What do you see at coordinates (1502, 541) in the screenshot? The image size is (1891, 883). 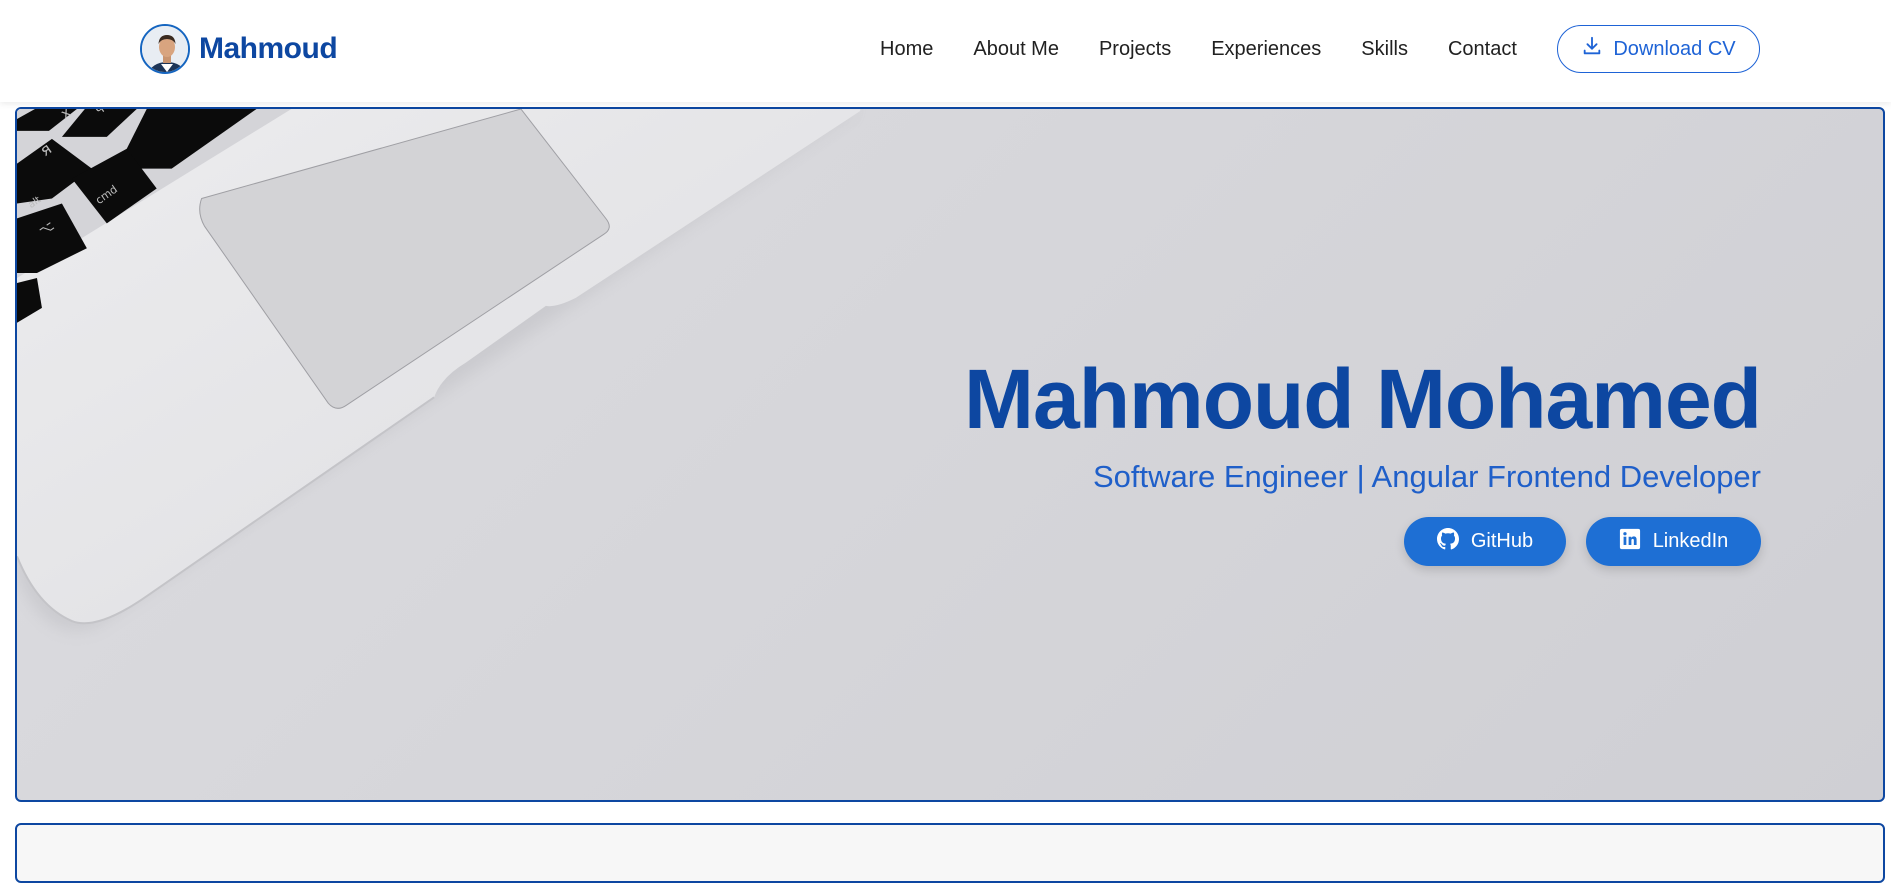 I see `github-label: GitHub` at bounding box center [1502, 541].